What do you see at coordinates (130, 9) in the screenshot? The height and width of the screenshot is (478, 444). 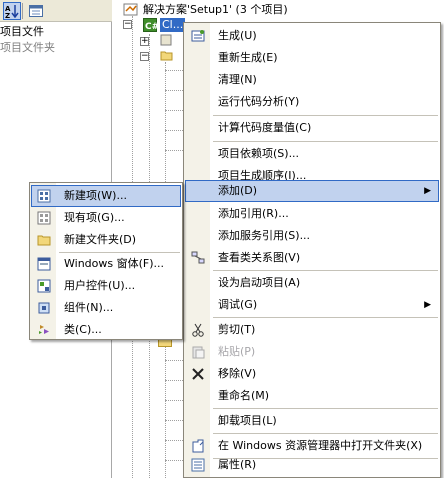 I see `solution-icon` at bounding box center [130, 9].